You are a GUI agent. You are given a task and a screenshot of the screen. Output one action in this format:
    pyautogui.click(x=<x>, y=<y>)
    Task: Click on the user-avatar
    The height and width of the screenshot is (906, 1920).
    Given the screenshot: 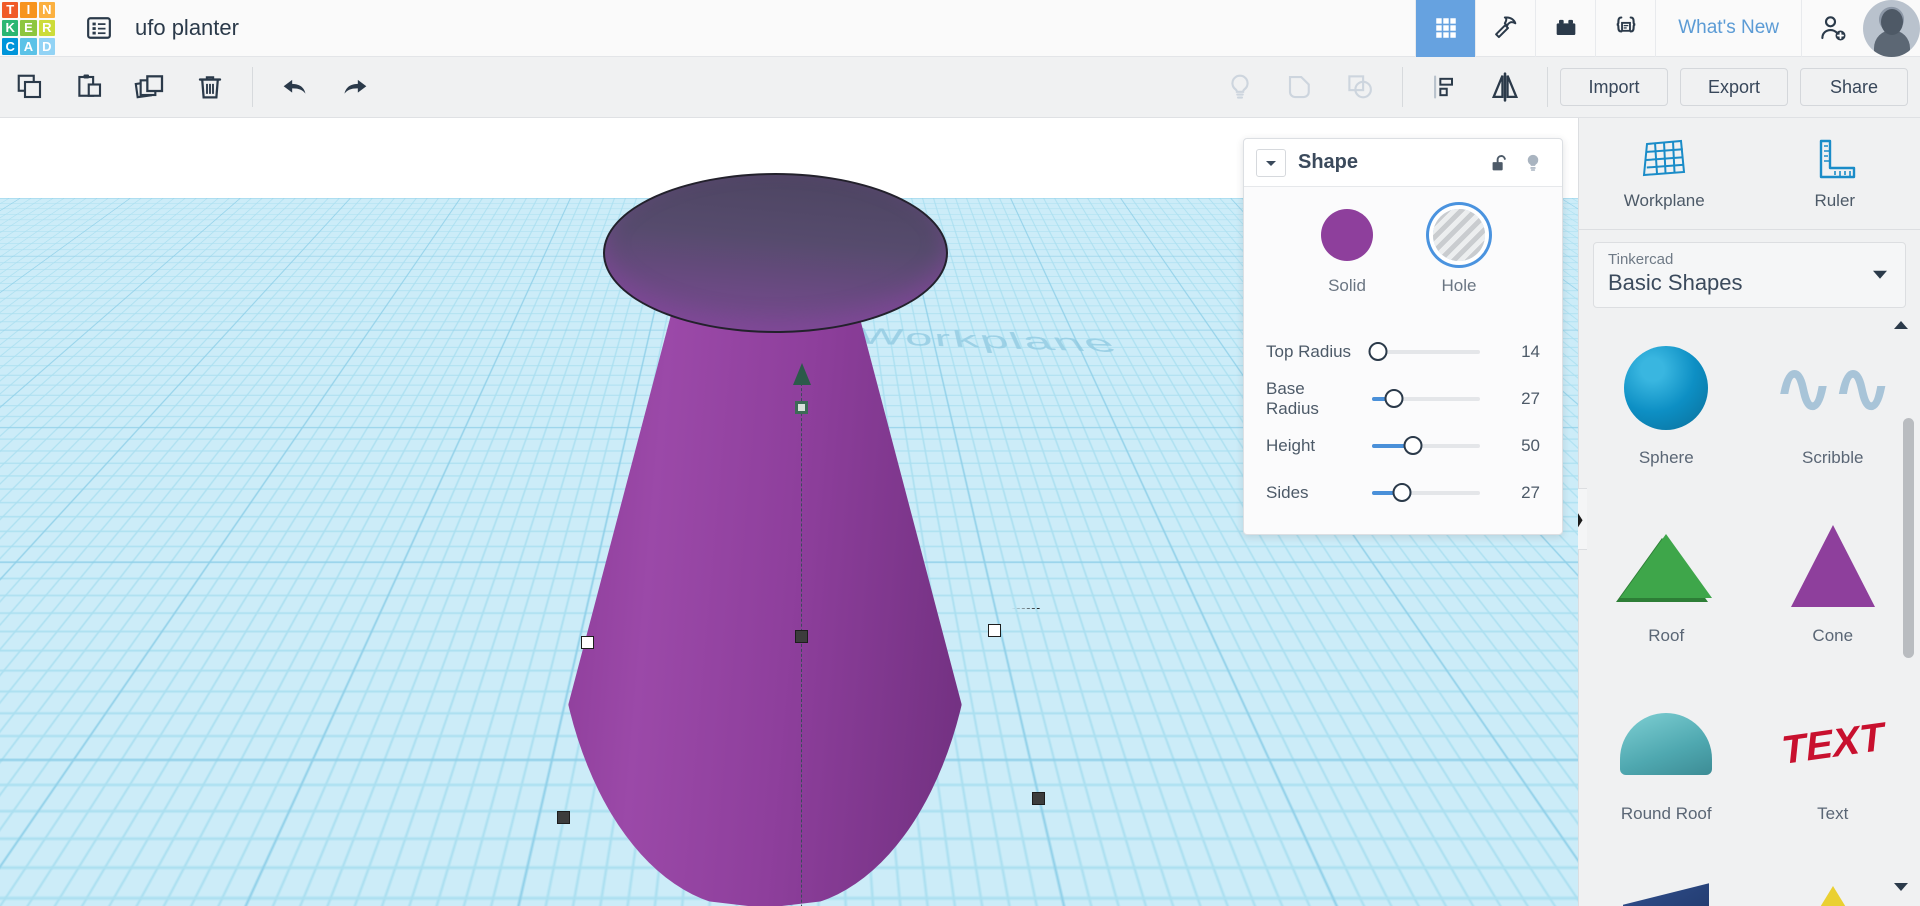 What is the action you would take?
    pyautogui.click(x=1891, y=28)
    